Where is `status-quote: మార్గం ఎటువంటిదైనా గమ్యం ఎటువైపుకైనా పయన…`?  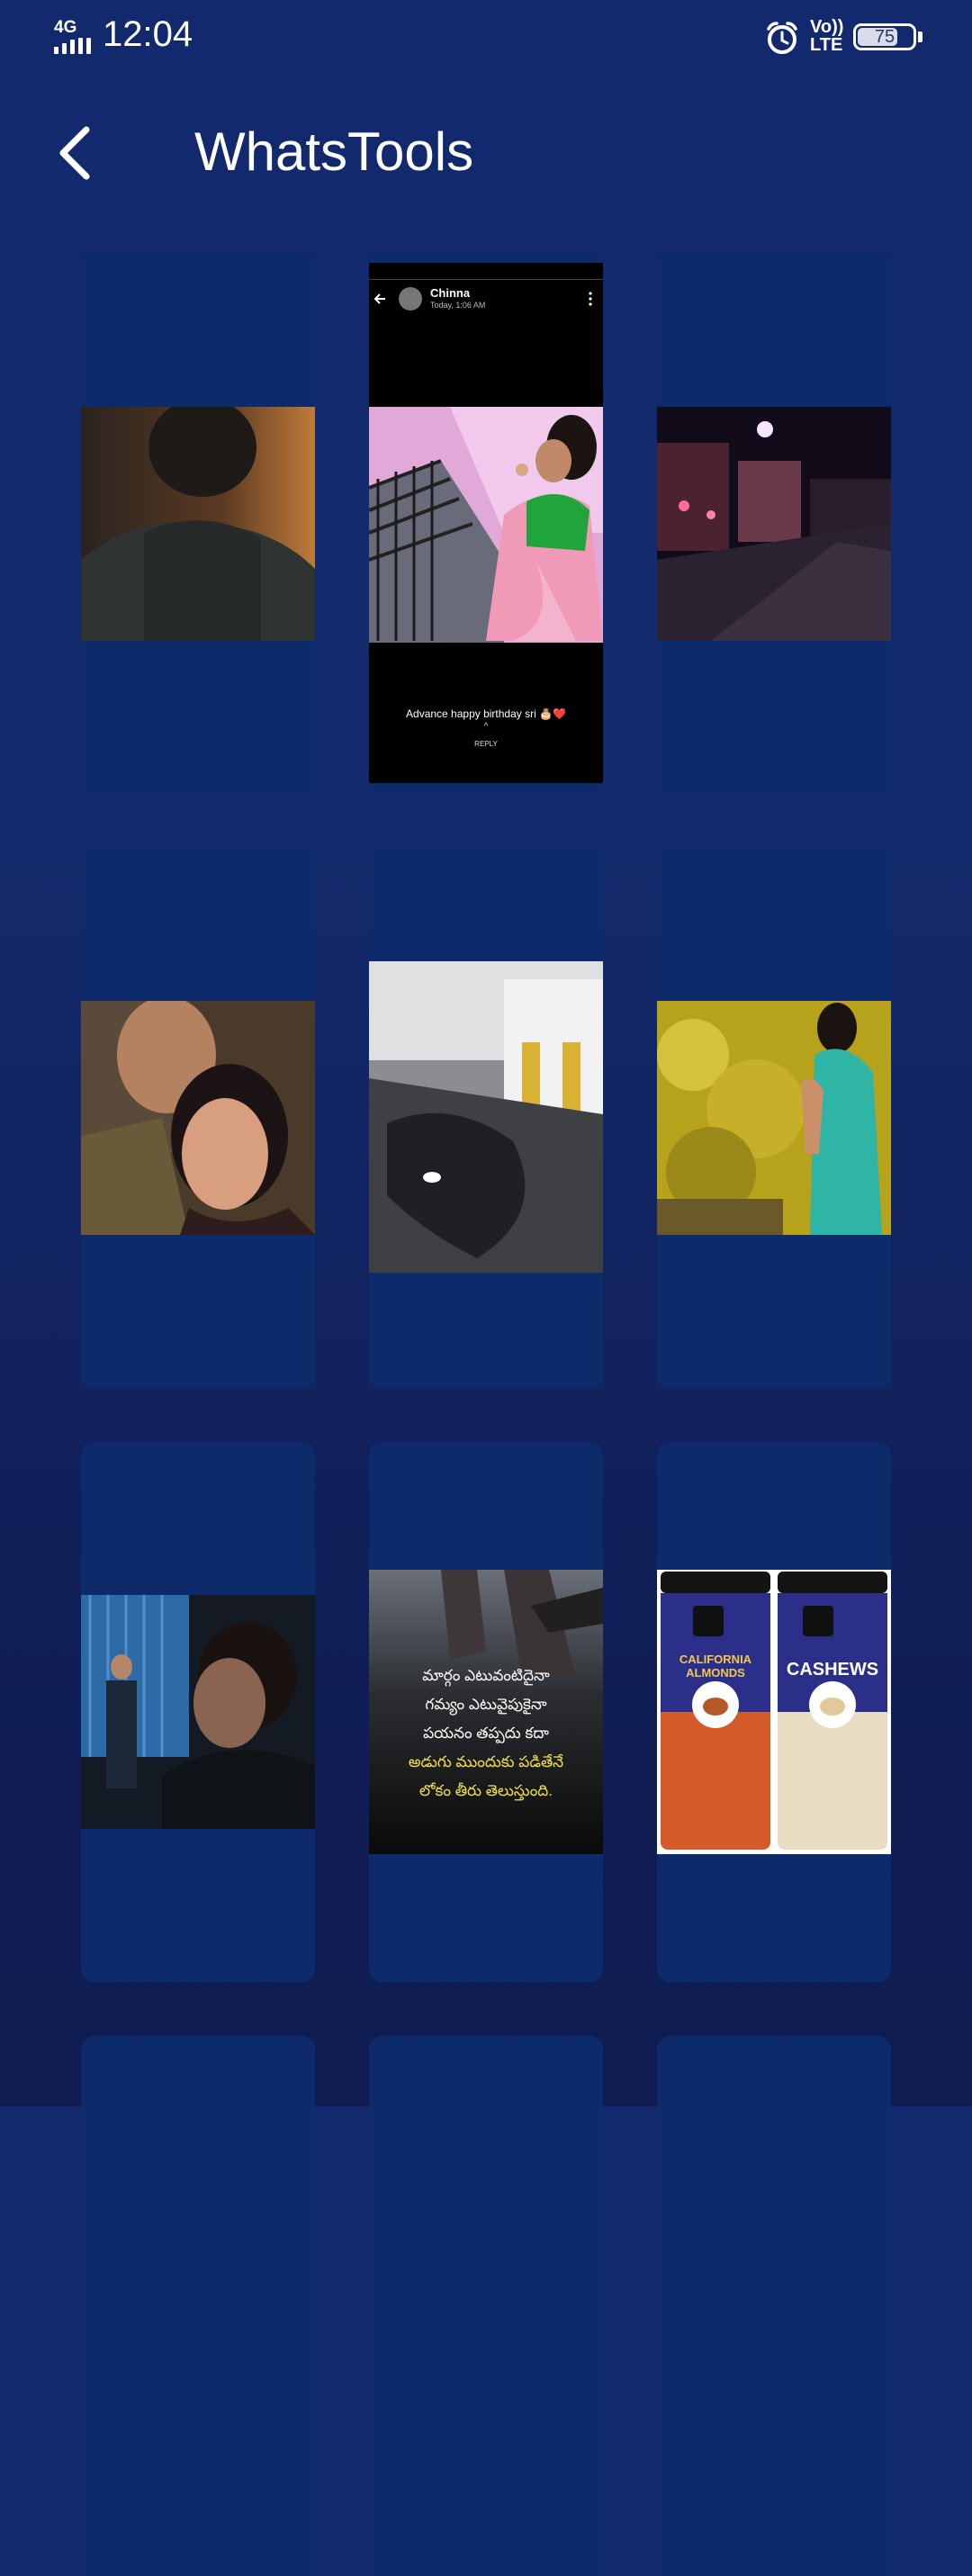
status-quote: మార్గం ఎటువంటిదైనా గమ్యం ఎటువైపుకైనా పయన… is located at coordinates (486, 1712).